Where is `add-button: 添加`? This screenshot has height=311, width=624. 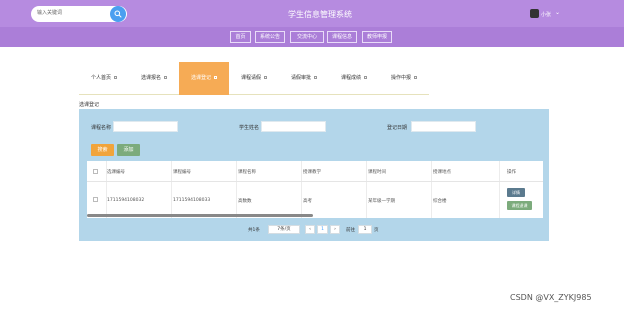
add-button: 添加 is located at coordinates (128, 150).